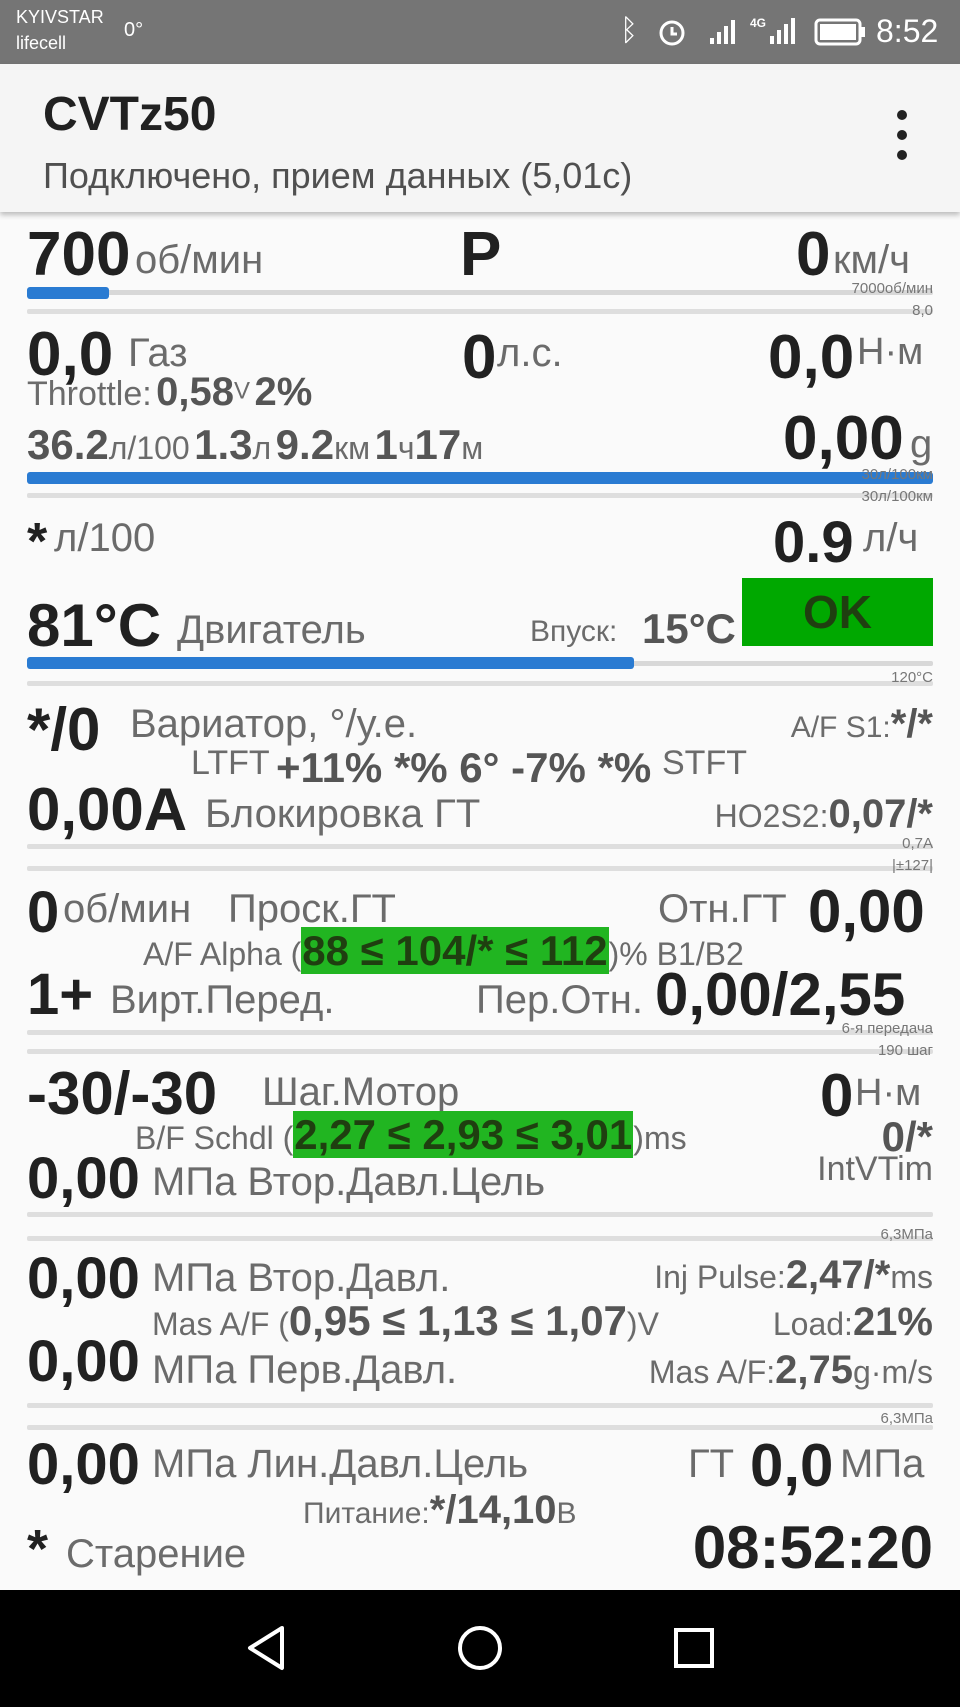 Image resolution: width=960 pixels, height=1707 pixels. I want to click on maf-voltage-readout: Mas A/F (0,95 ≤ 1,13 ≤ 1,07)V, so click(405, 1321).